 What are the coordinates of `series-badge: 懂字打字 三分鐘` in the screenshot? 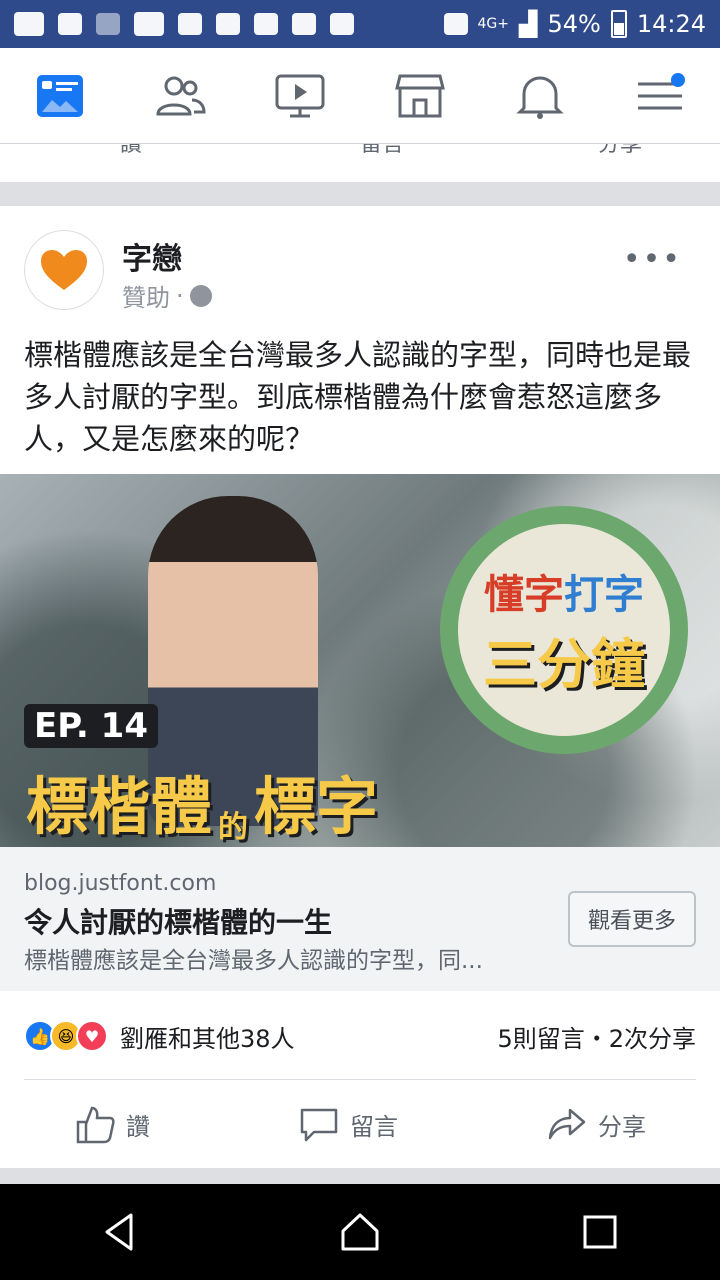 It's located at (564, 630).